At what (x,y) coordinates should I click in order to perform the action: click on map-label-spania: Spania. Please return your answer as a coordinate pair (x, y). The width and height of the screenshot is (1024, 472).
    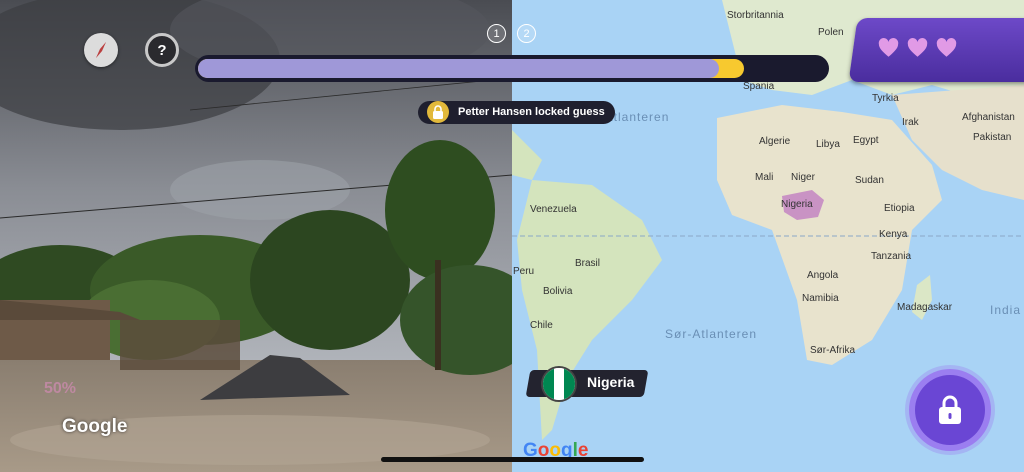
    Looking at the image, I should click on (759, 86).